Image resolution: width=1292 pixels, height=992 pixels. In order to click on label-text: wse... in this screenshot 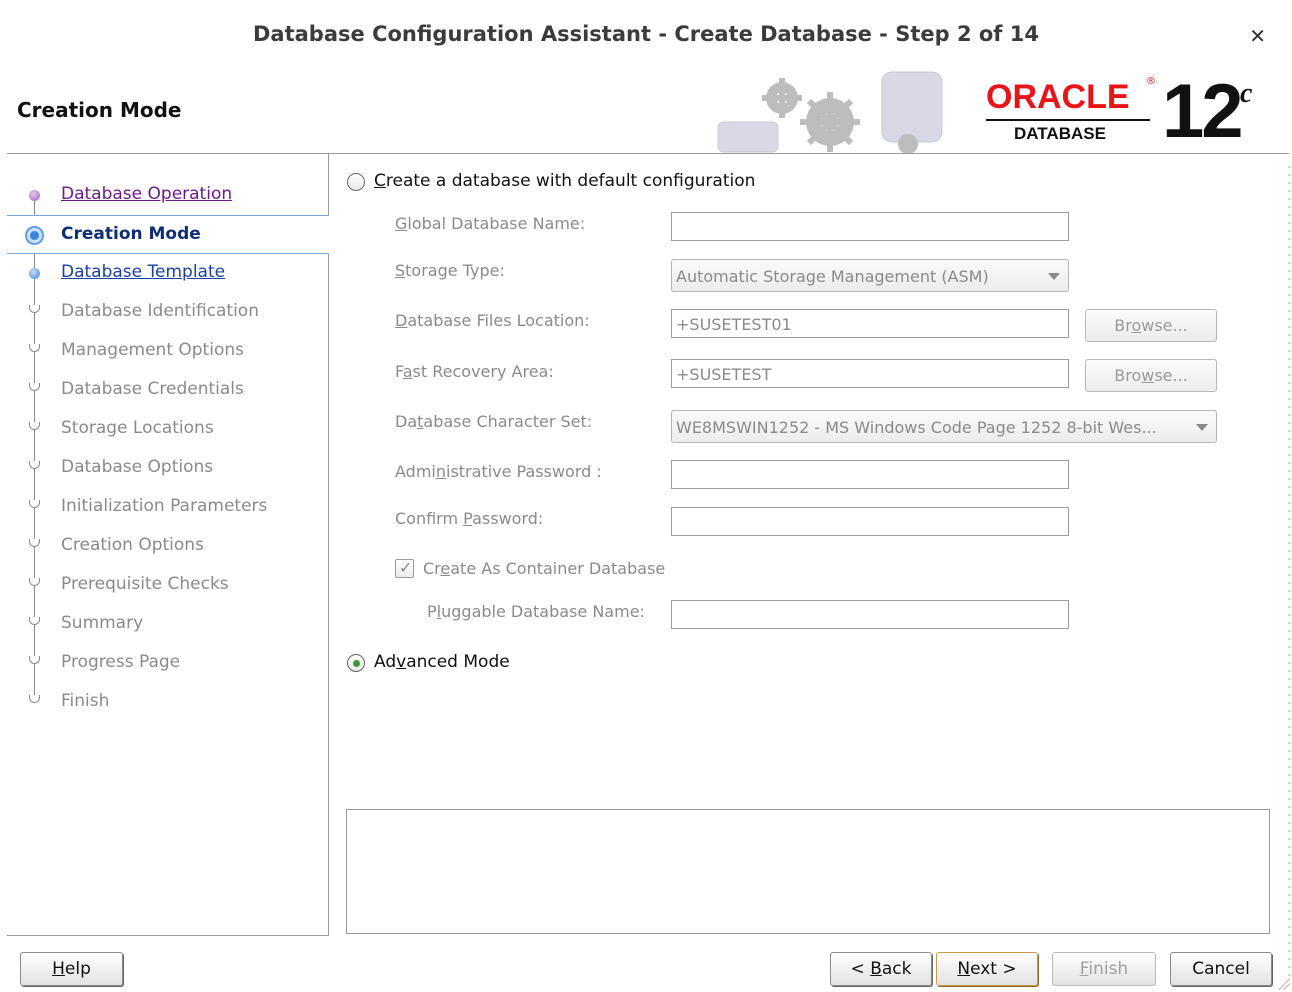, I will do `click(1164, 325)`.